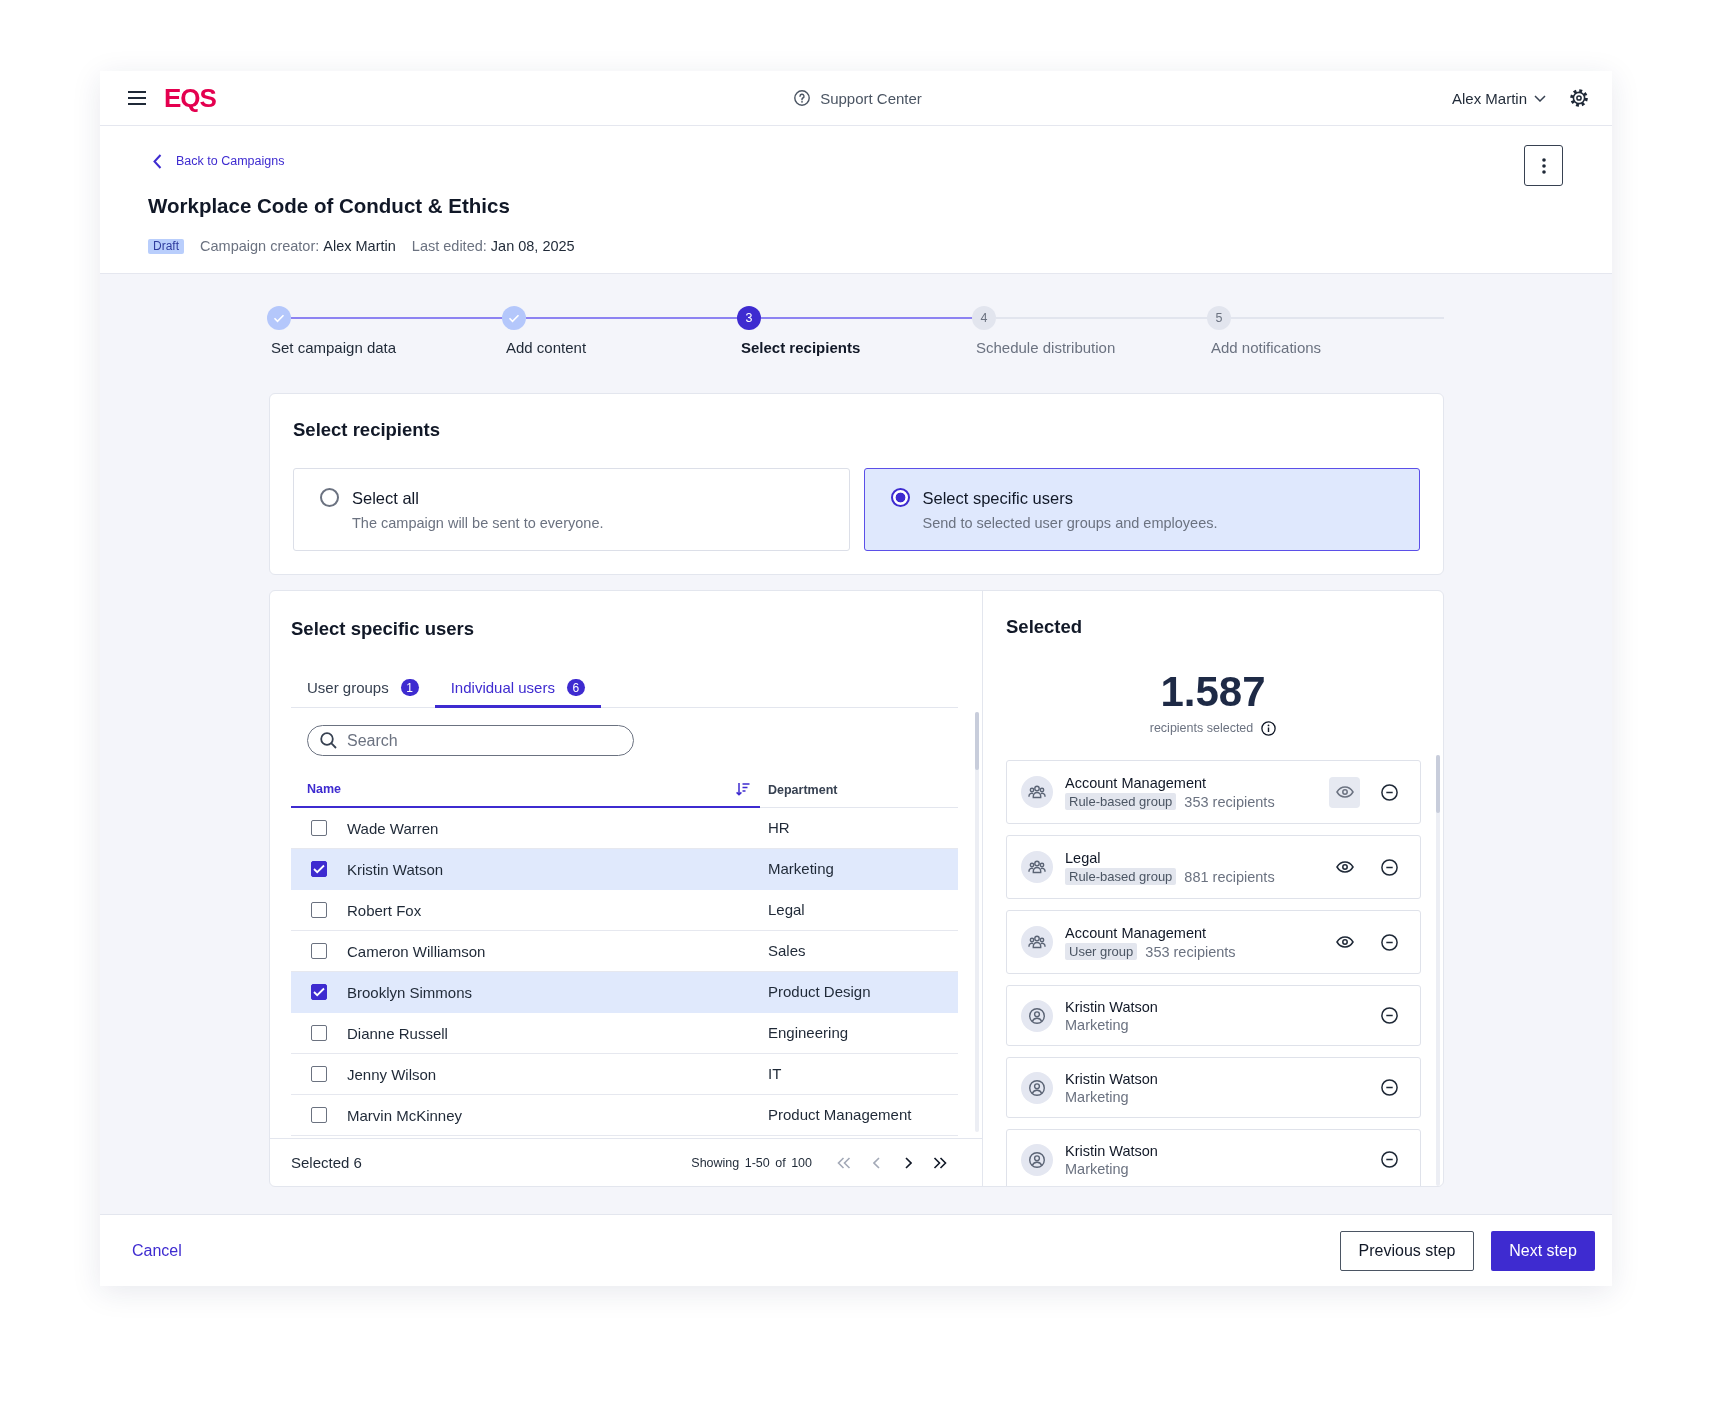 This screenshot has width=1712, height=1416. I want to click on item-name: Legal, so click(1083, 858).